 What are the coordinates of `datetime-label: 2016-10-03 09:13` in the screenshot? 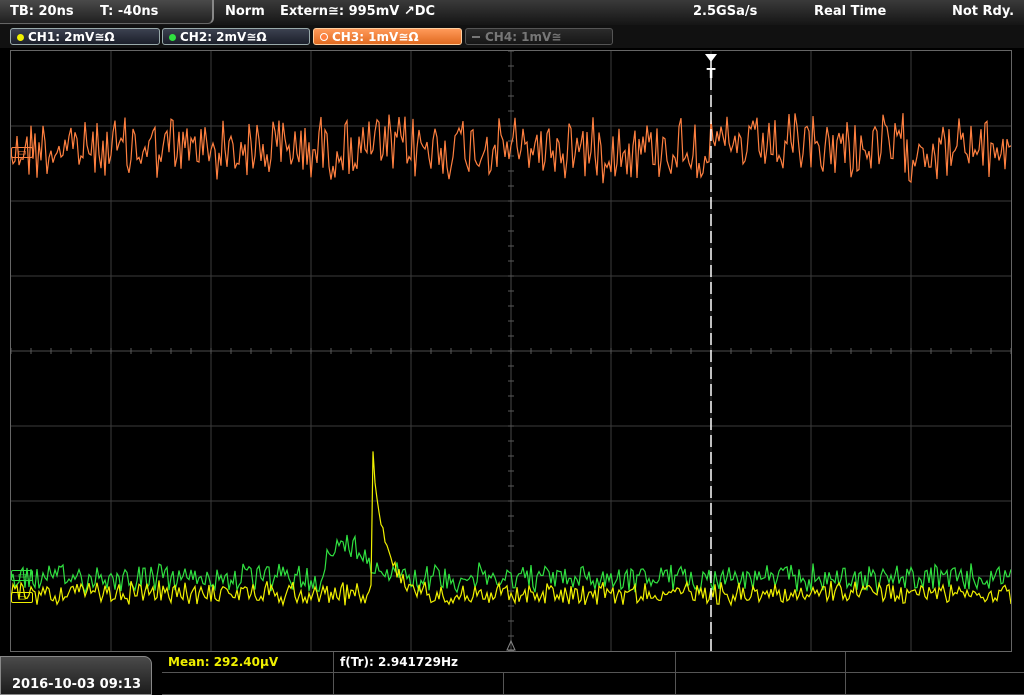 It's located at (77, 684).